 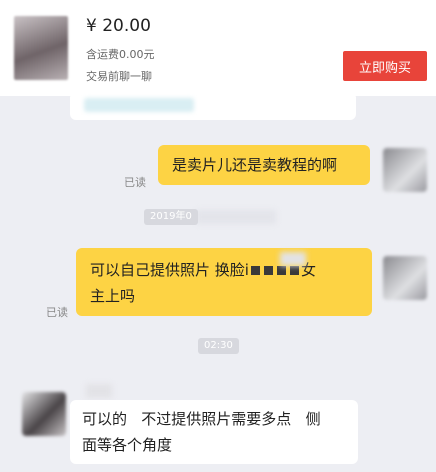 What do you see at coordinates (255, 165) in the screenshot?
I see `message-text: 是卖片儿还是卖教程的啊` at bounding box center [255, 165].